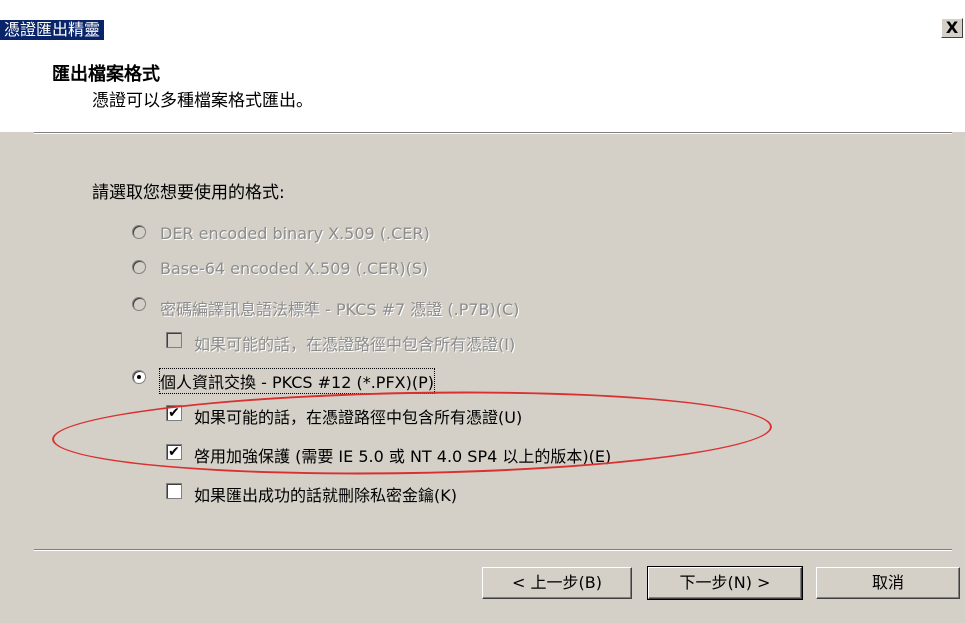  Describe the element at coordinates (725, 583) in the screenshot. I see `next-button: 下一步(N) >` at that location.